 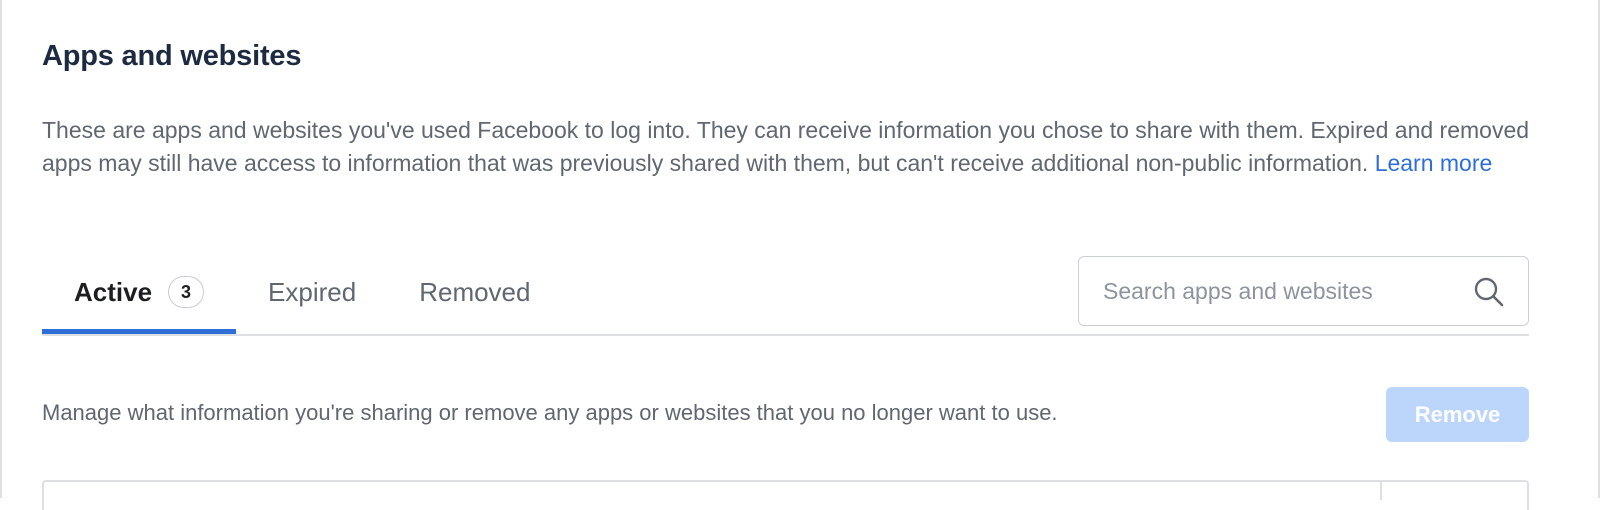 I want to click on tab-removed: Removed, so click(x=474, y=292).